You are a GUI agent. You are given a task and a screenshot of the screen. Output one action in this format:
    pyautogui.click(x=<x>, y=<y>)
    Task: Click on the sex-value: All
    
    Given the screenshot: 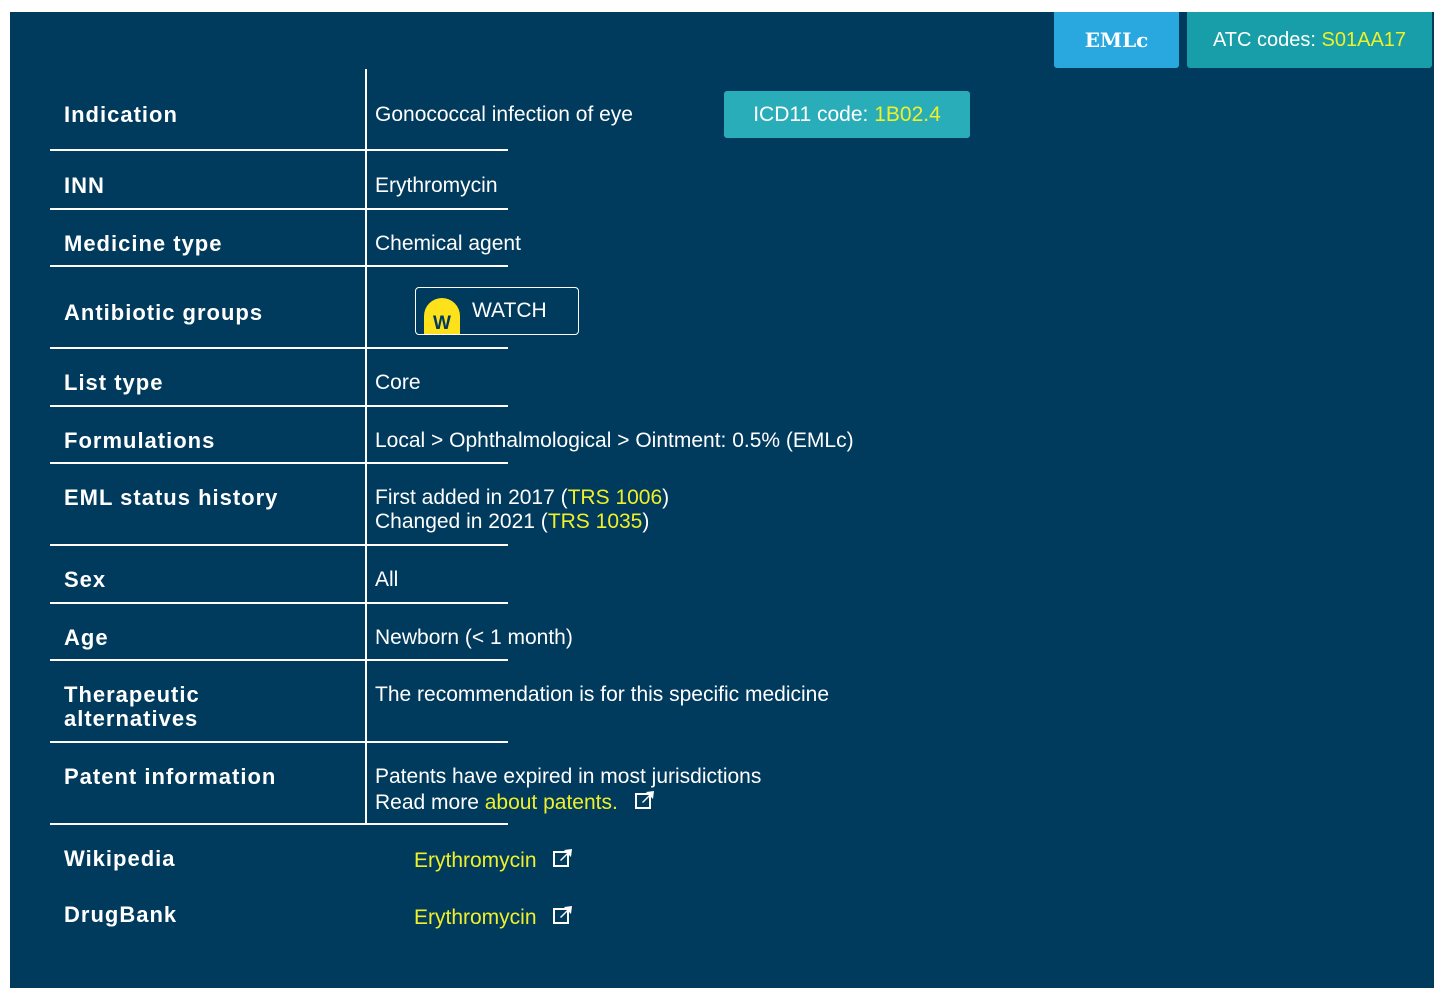 What is the action you would take?
    pyautogui.click(x=387, y=579)
    